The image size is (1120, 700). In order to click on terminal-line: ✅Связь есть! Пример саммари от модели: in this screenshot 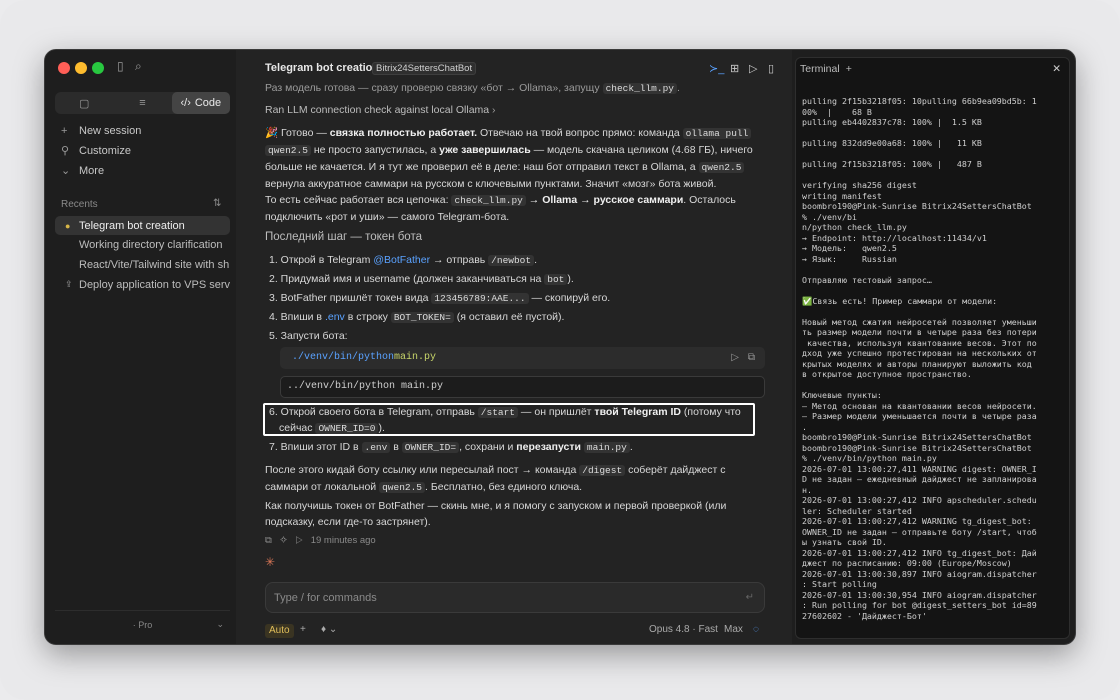, I will do `click(900, 300)`.